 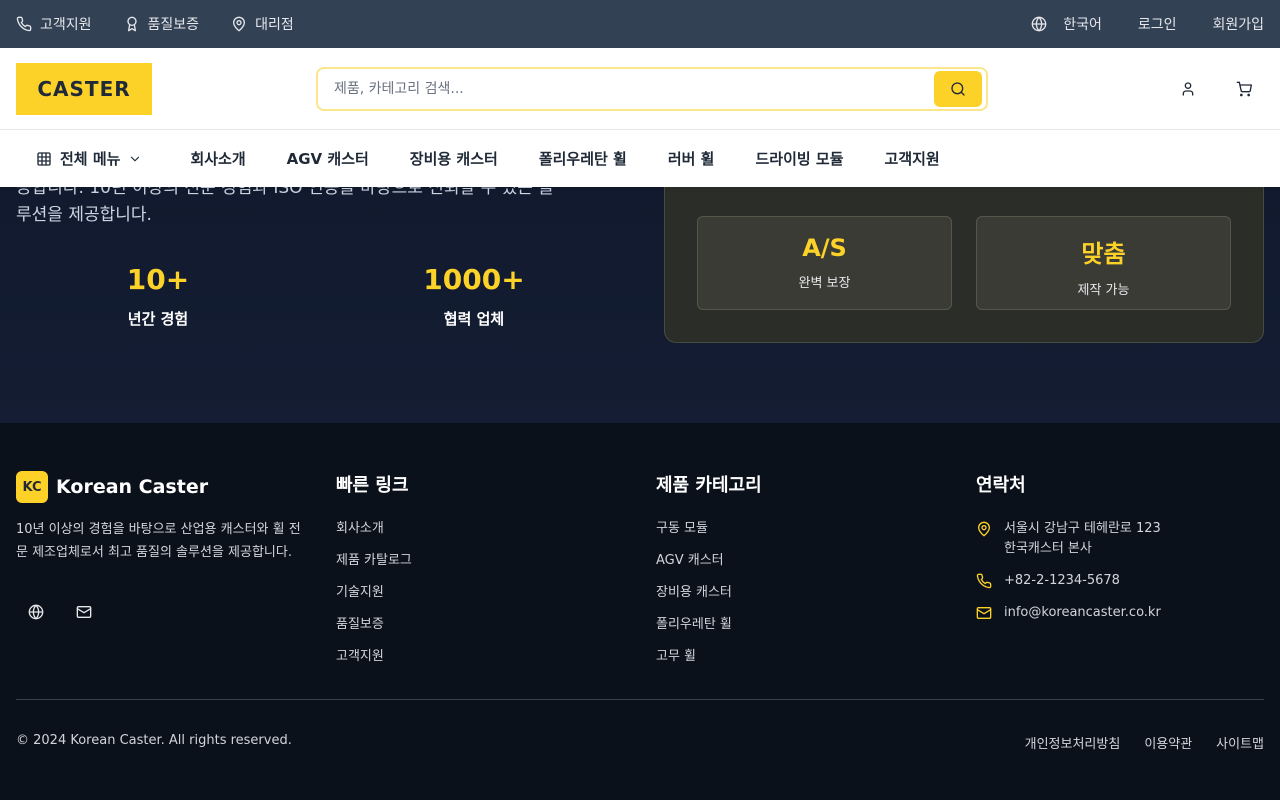 I want to click on language-selector: 한국어, so click(x=1066, y=24).